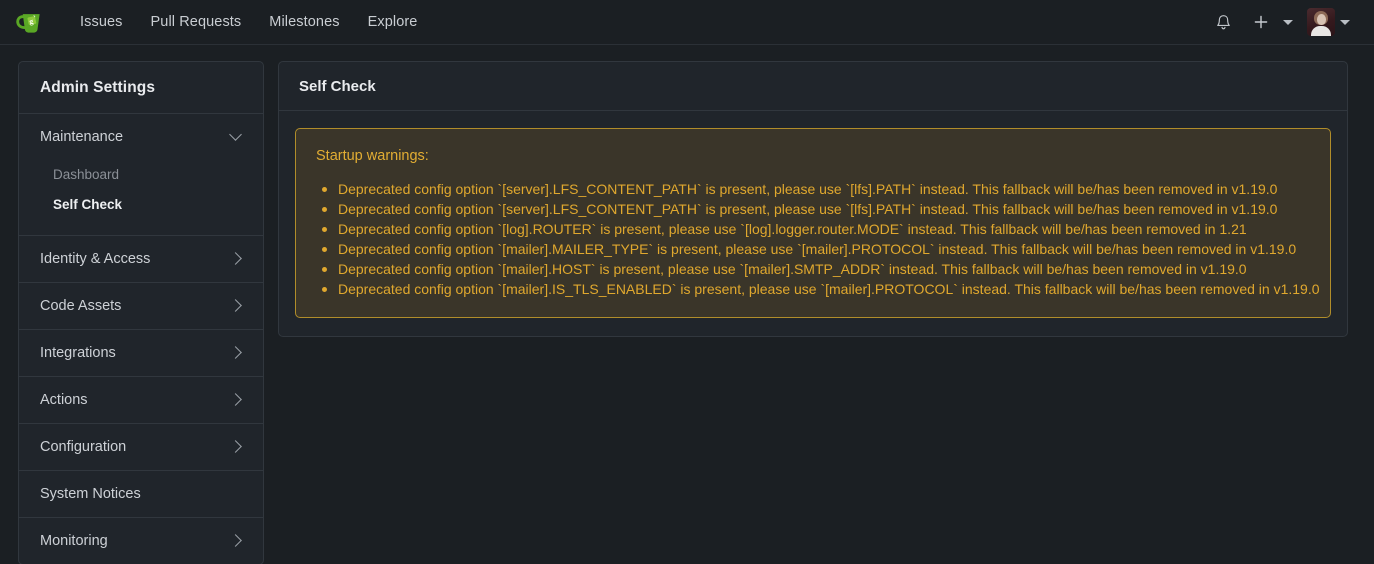 The width and height of the screenshot is (1374, 564). I want to click on sidebar-item-monitoring: Monitoring, so click(141, 541).